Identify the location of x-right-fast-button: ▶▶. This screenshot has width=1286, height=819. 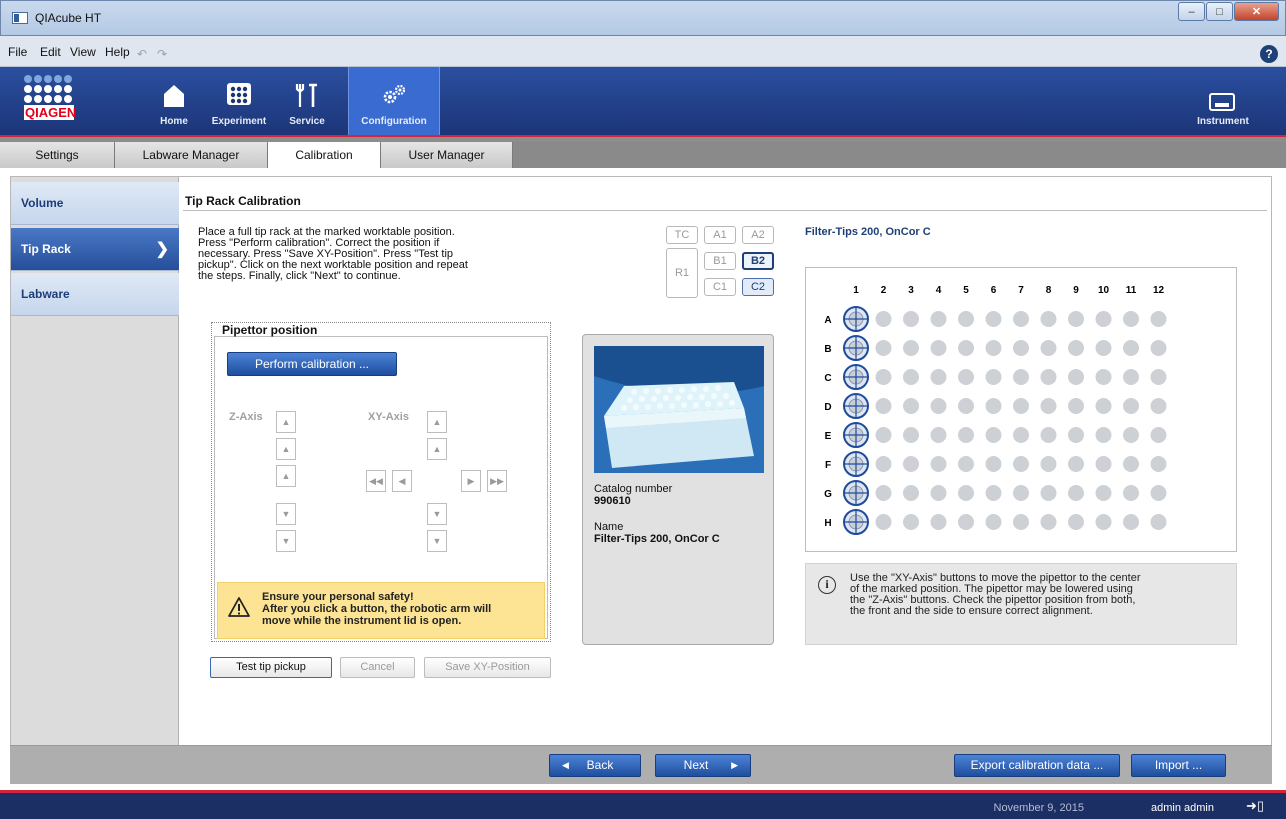
(497, 481).